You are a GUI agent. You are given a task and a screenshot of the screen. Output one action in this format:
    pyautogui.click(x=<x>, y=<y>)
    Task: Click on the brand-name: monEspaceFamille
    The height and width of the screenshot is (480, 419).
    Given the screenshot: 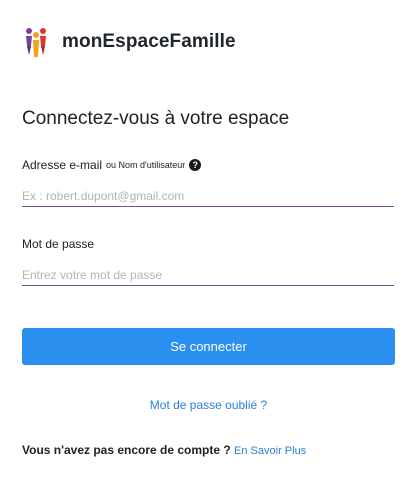 What is the action you would take?
    pyautogui.click(x=149, y=41)
    